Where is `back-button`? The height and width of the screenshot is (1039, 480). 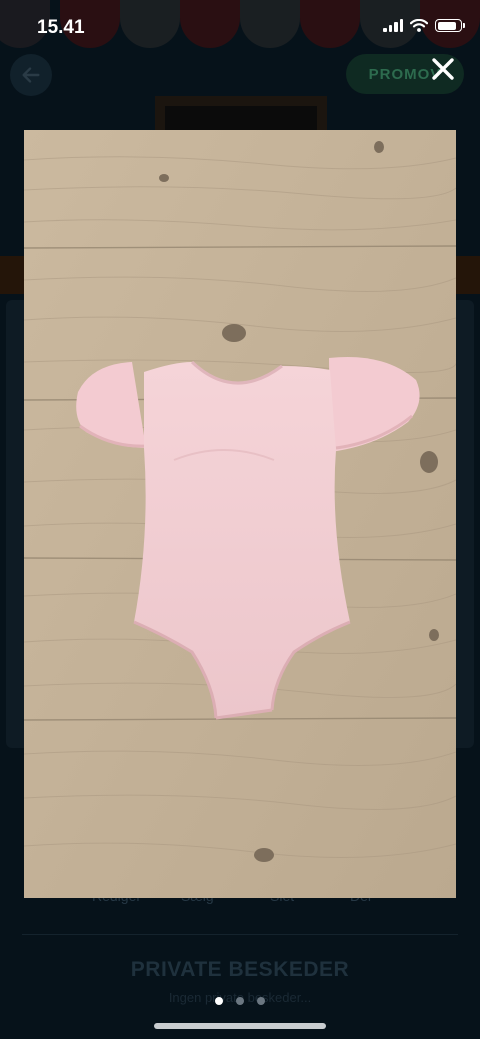
back-button is located at coordinates (31, 75).